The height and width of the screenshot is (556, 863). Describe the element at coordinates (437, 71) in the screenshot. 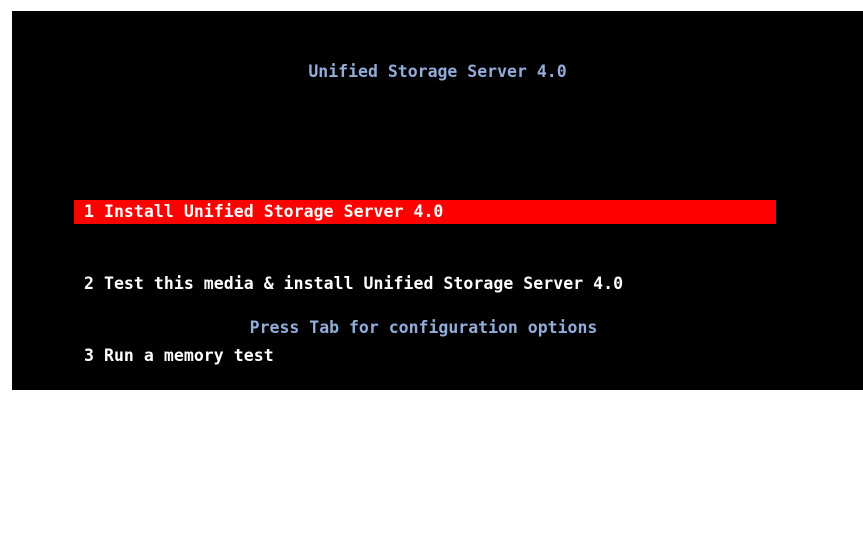

I see `boot-title: Unified Storage Server 4.0` at that location.